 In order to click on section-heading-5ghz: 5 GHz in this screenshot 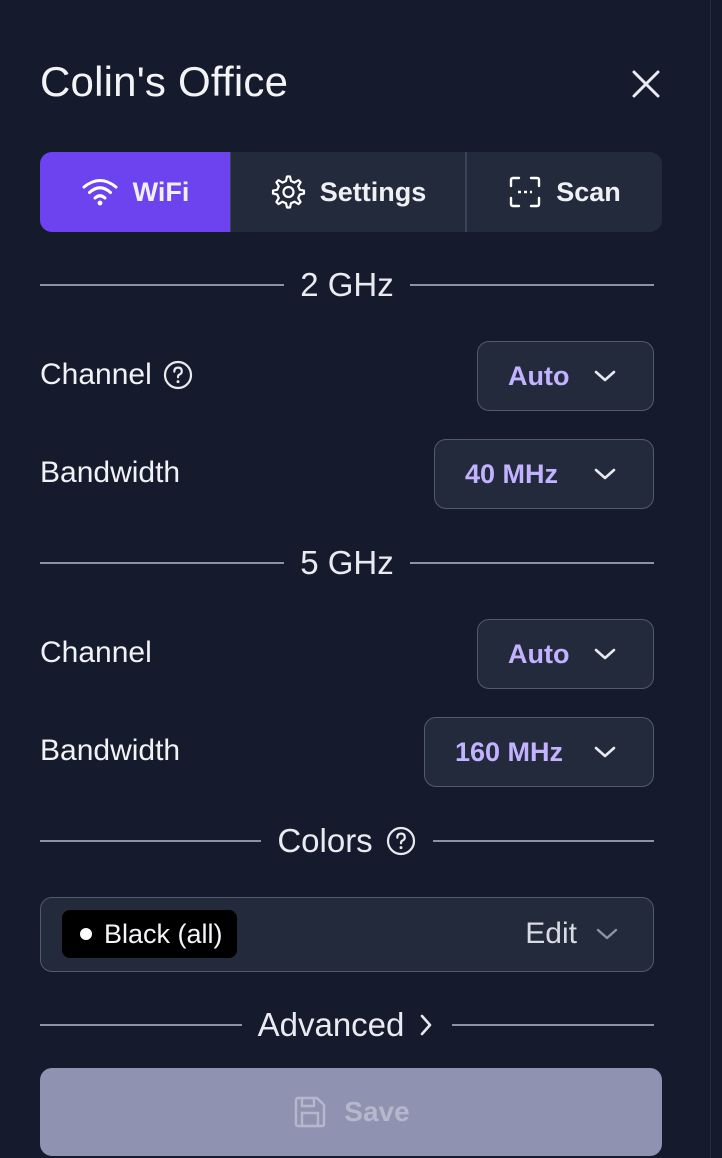, I will do `click(347, 562)`.